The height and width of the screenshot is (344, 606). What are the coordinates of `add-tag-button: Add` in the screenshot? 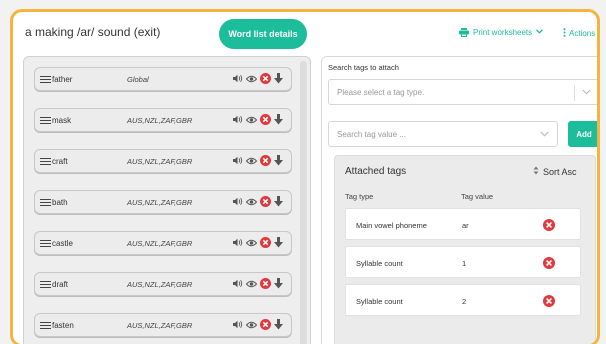 It's located at (582, 134).